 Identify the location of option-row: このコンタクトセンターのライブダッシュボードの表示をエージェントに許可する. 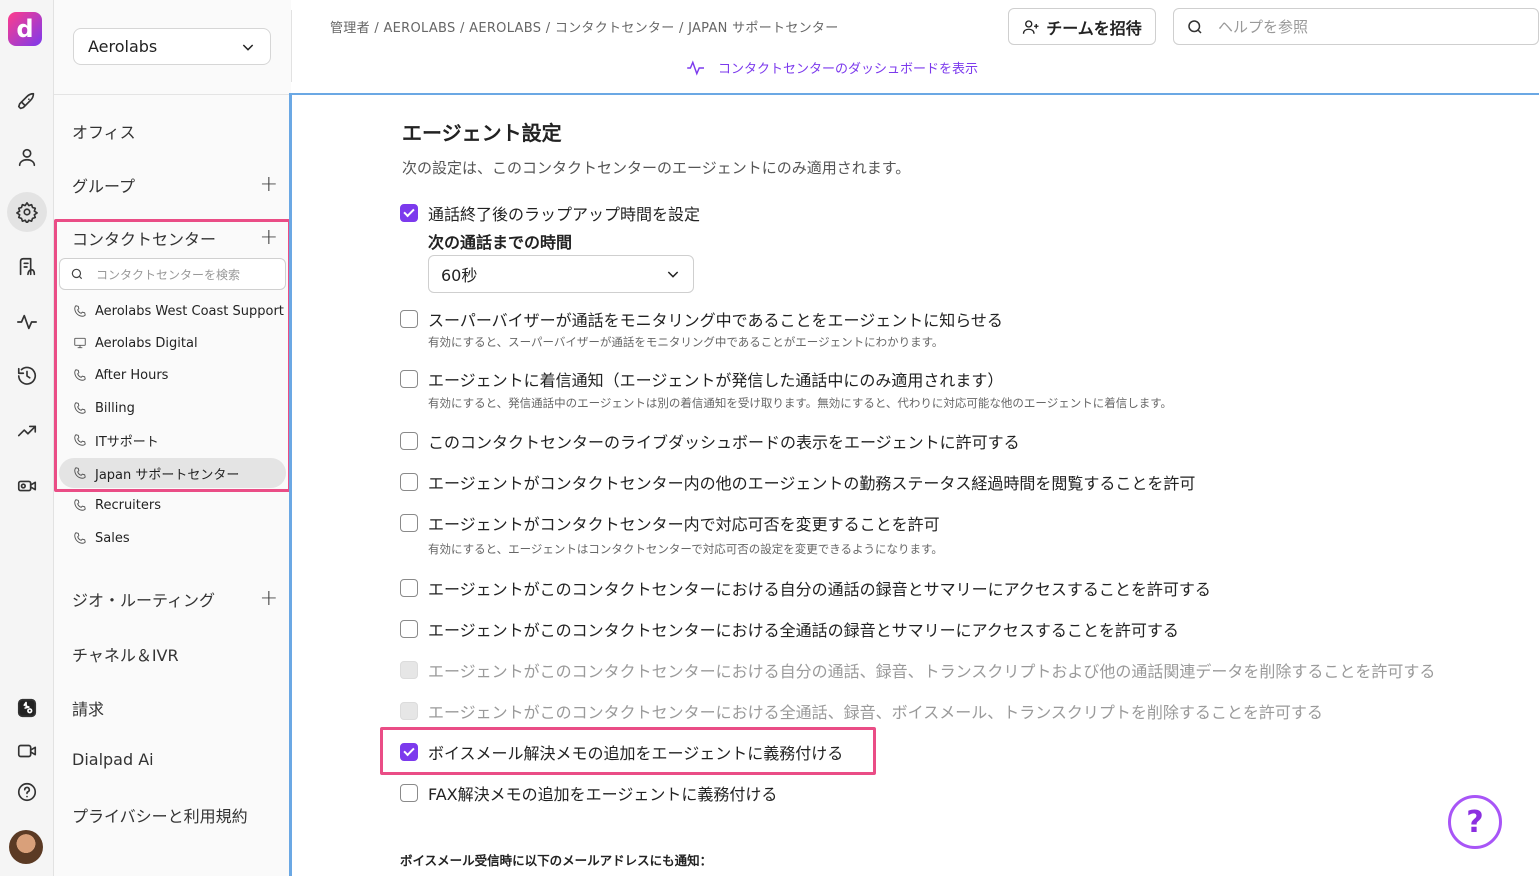
(710, 441).